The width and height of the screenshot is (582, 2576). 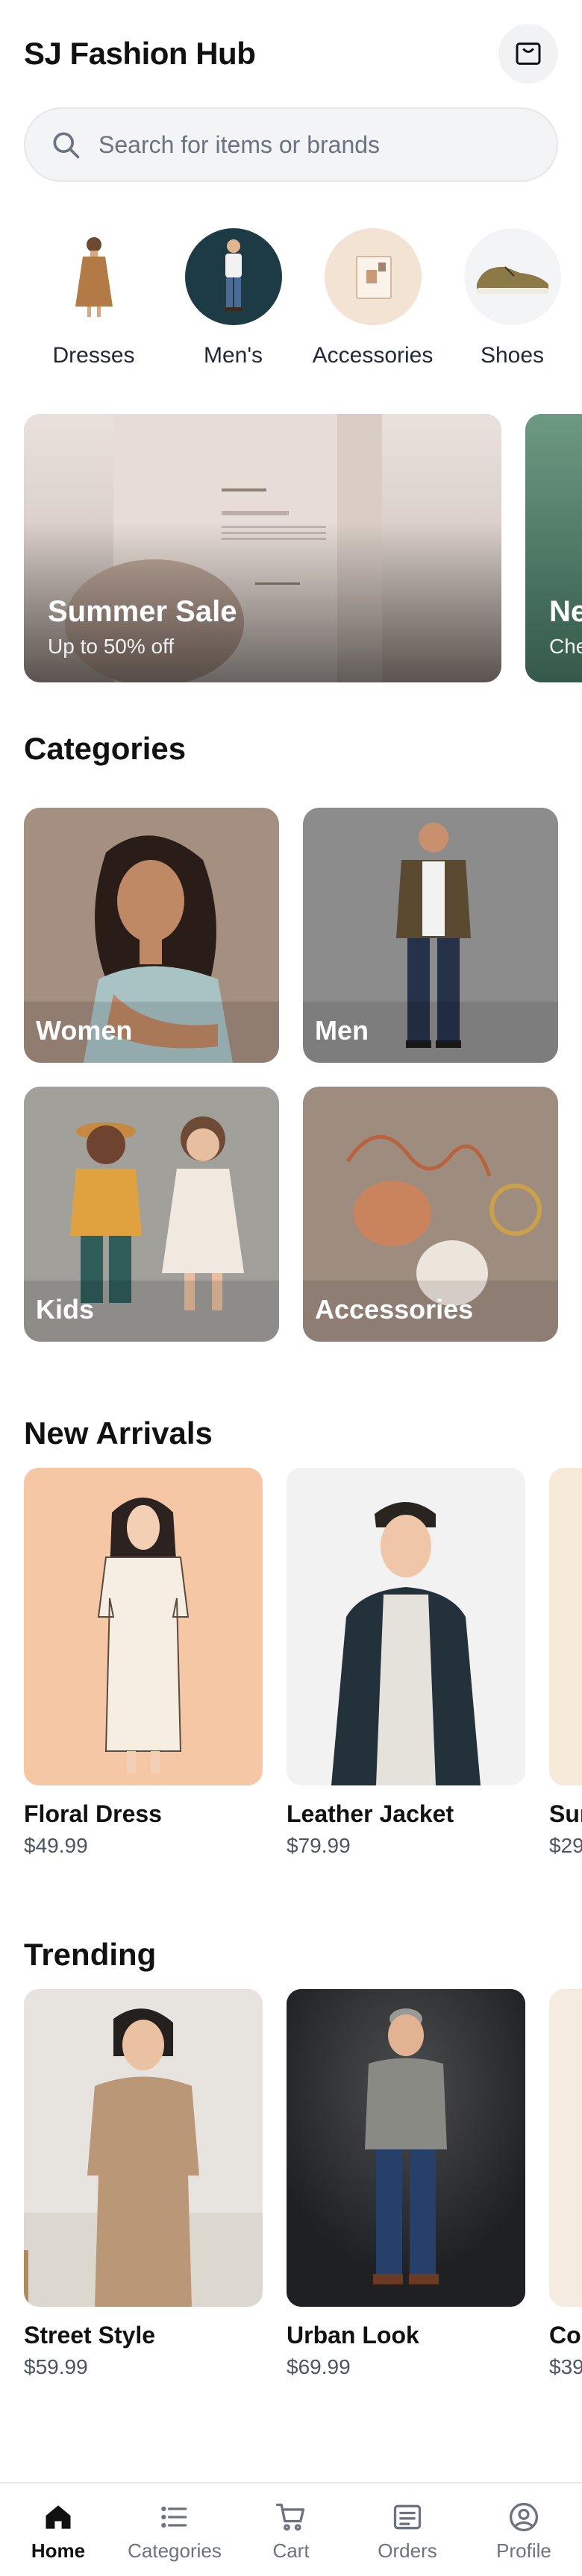 What do you see at coordinates (373, 356) in the screenshot?
I see `quick-category-label: Accessories` at bounding box center [373, 356].